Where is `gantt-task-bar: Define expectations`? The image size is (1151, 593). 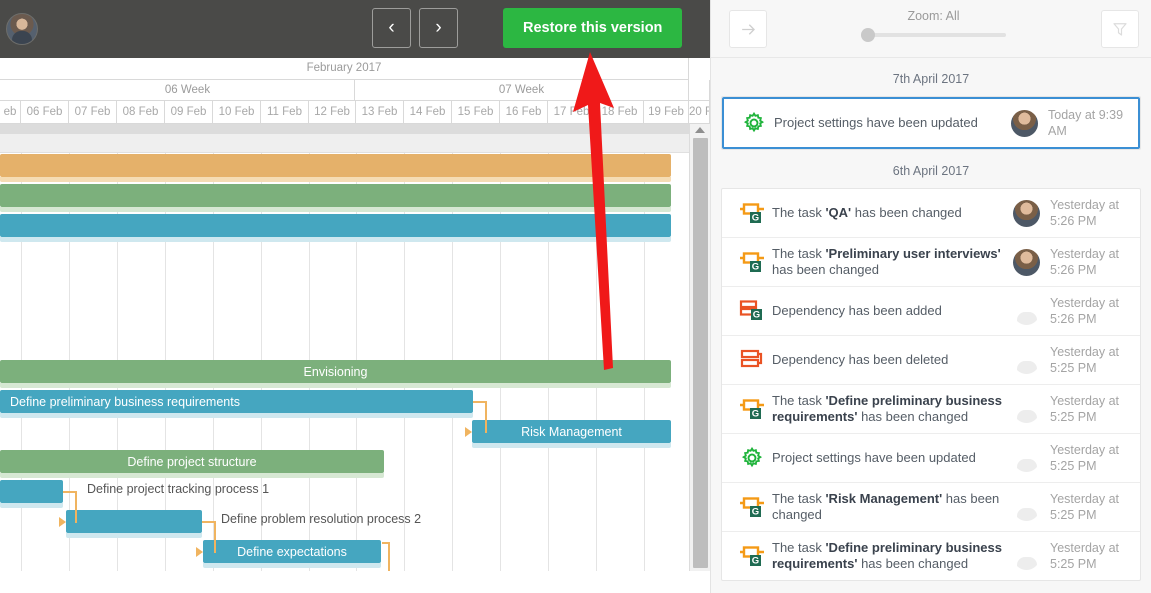
gantt-task-bar: Define expectations is located at coordinates (292, 551).